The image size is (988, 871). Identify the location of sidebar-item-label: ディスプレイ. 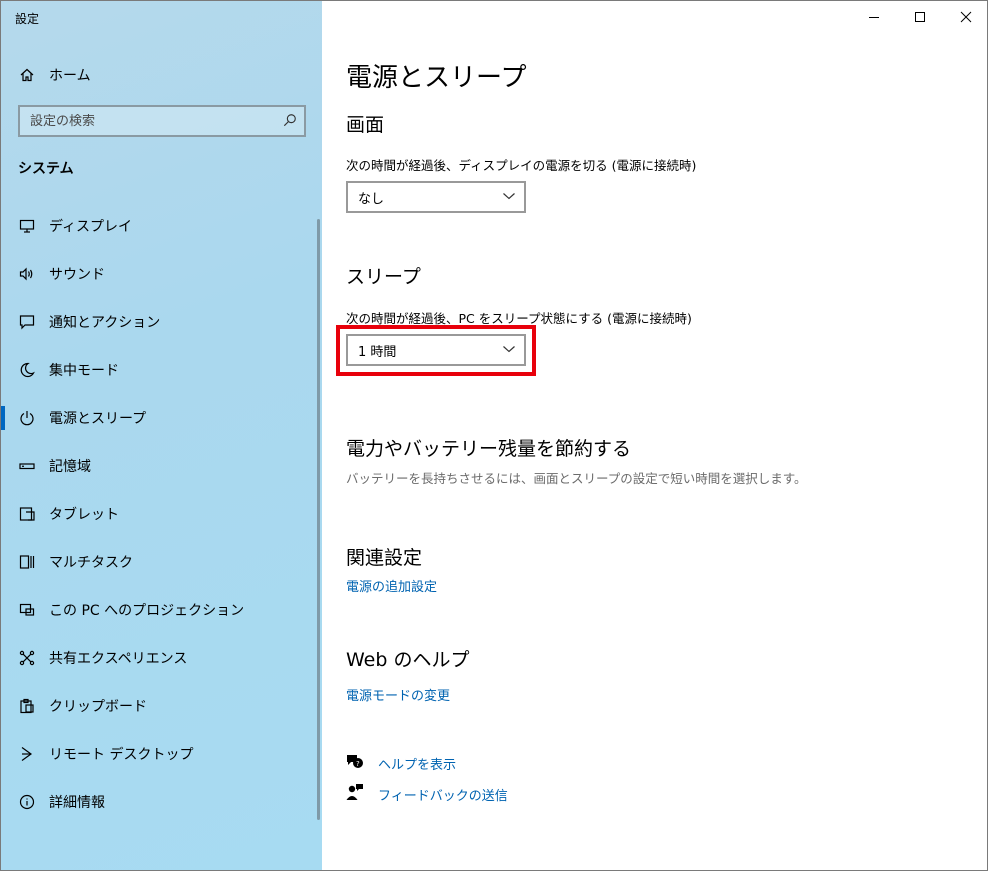
(91, 227).